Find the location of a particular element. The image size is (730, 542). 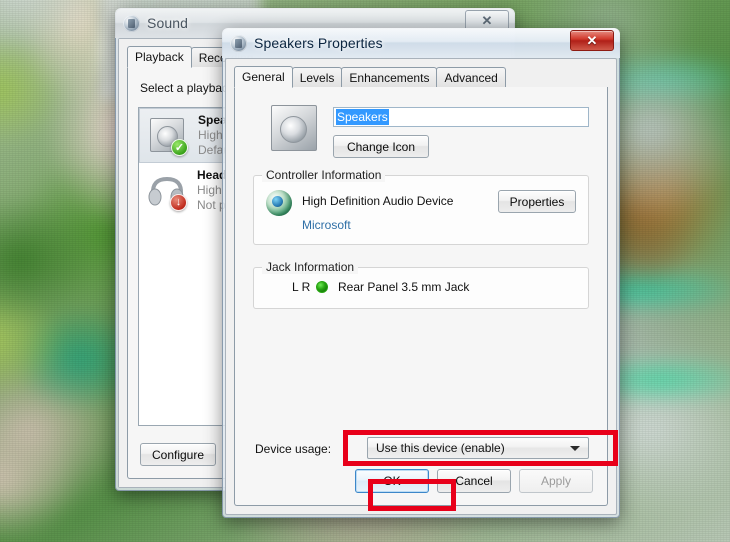

jack-color-indicator-icon is located at coordinates (322, 287).